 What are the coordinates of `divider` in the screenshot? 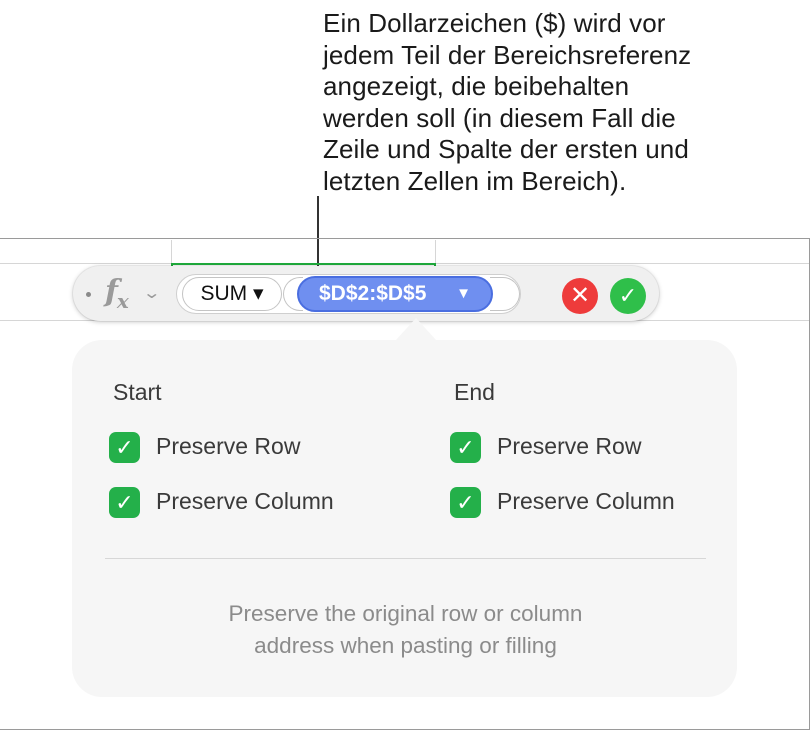 It's located at (405, 558).